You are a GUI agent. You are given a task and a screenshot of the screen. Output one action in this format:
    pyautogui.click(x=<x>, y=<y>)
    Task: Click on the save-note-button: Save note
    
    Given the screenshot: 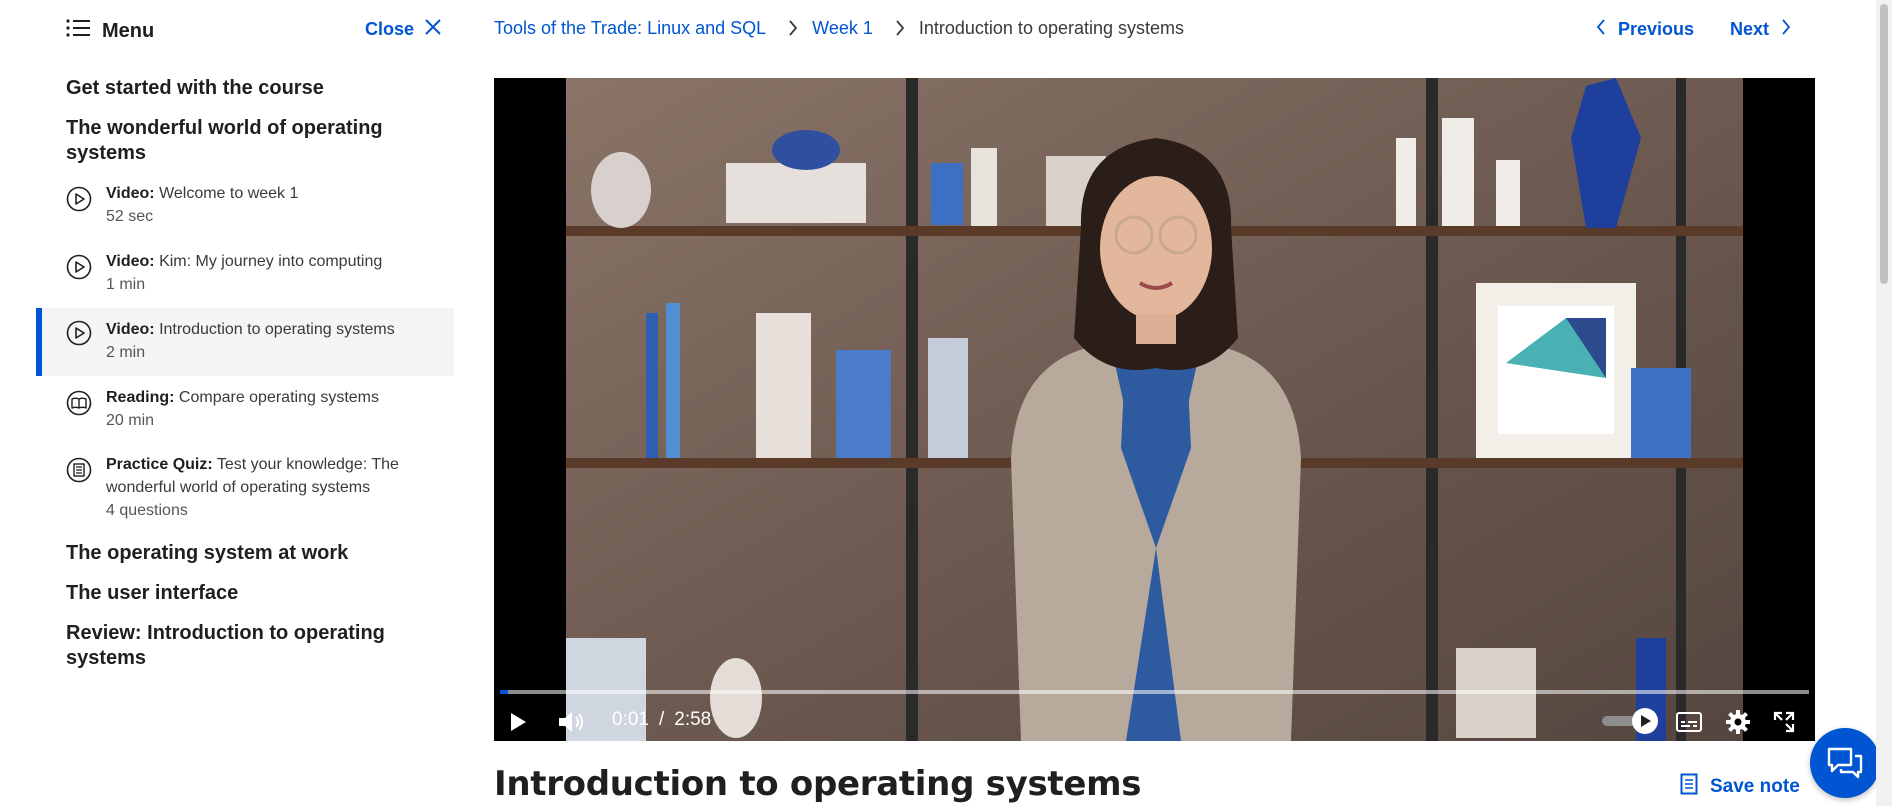 What is the action you would take?
    pyautogui.click(x=1740, y=787)
    